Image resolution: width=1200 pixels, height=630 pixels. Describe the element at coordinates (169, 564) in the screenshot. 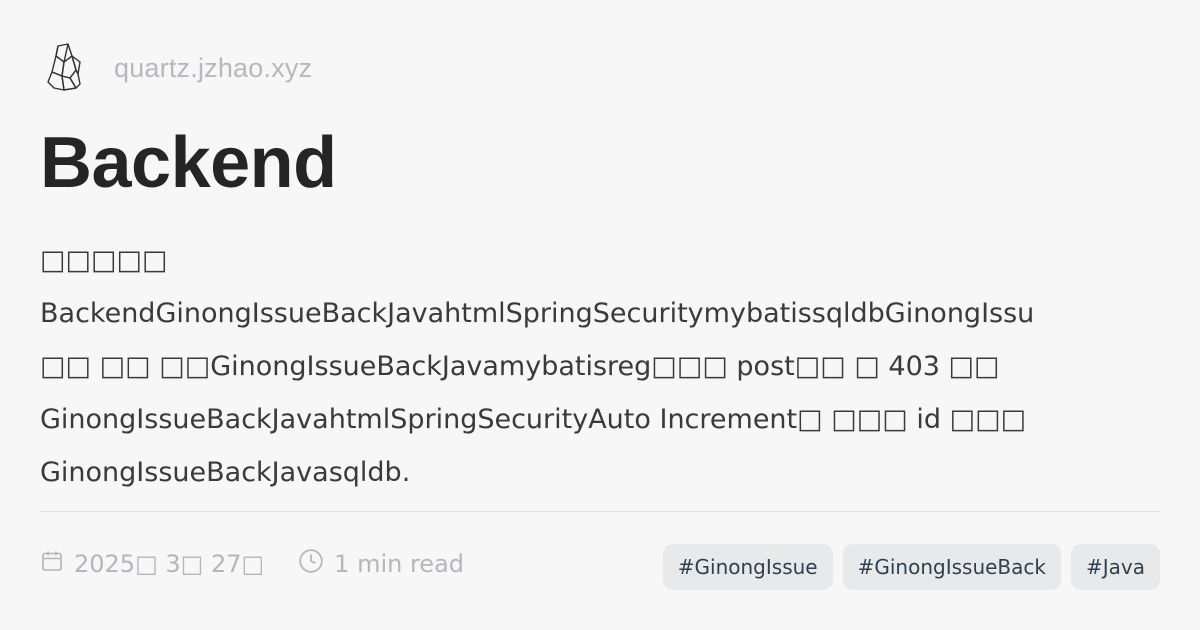

I see `post-date: 2025□ 3□ 27□` at that location.